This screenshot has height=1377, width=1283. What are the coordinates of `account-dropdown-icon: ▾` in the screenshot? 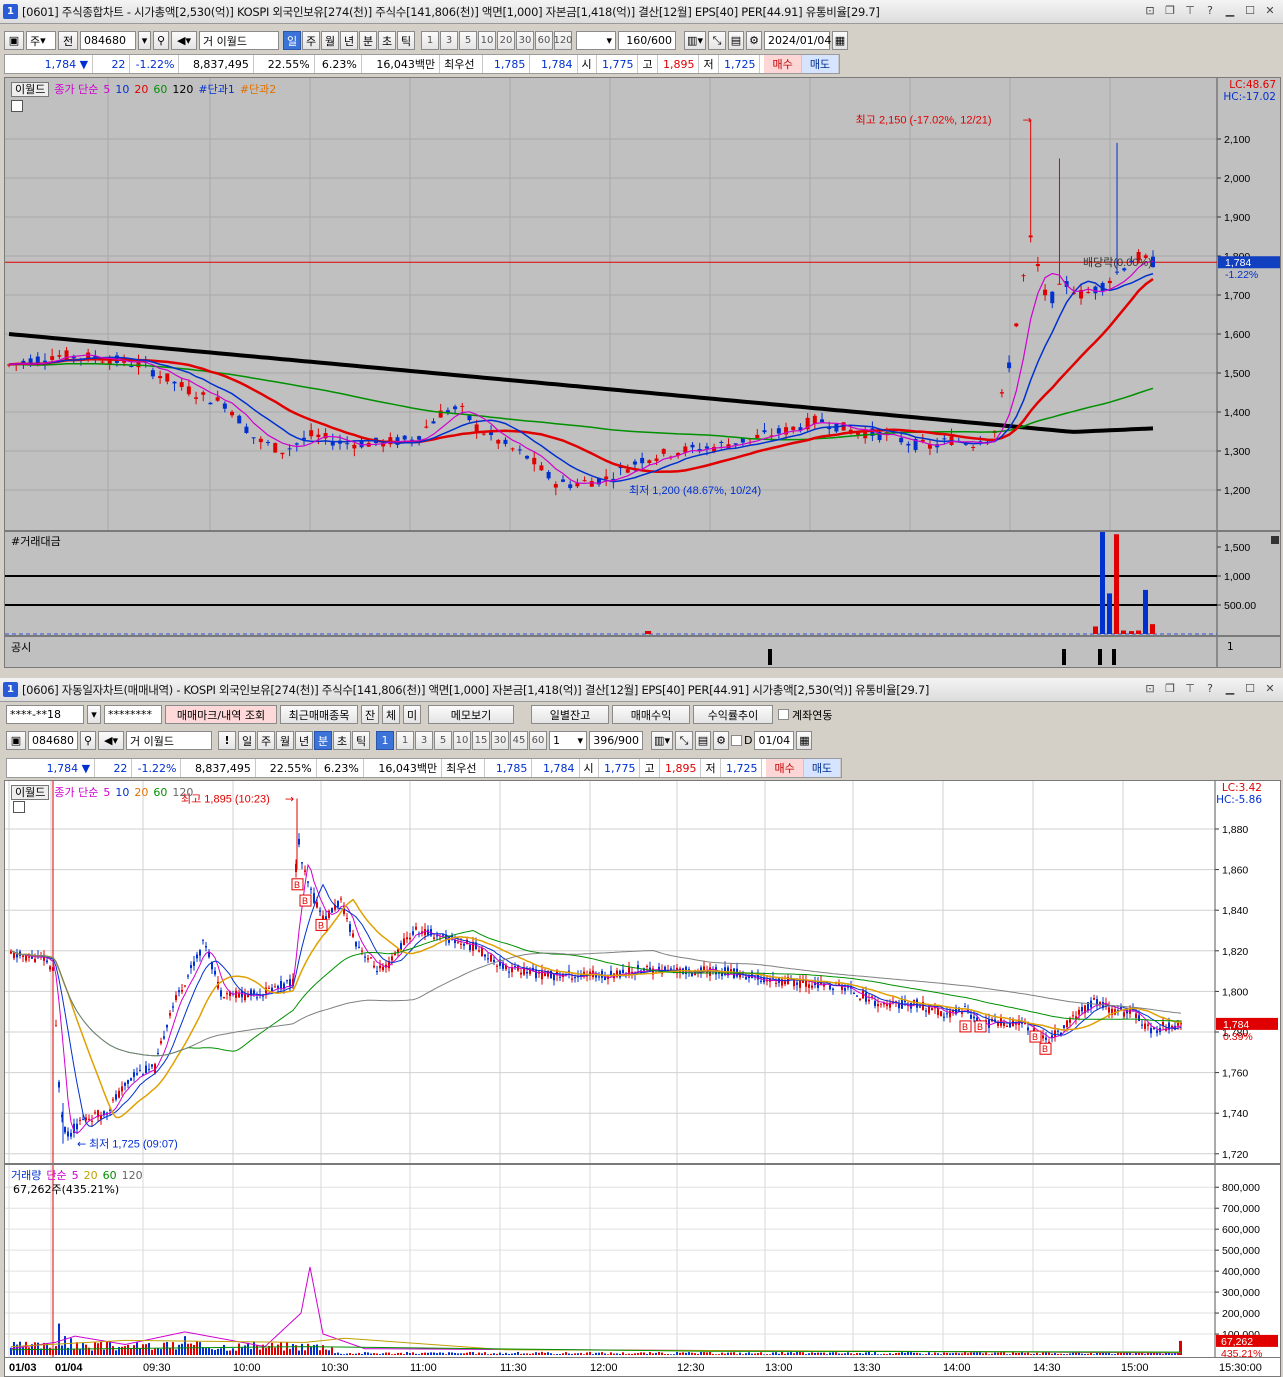 It's located at (94, 714).